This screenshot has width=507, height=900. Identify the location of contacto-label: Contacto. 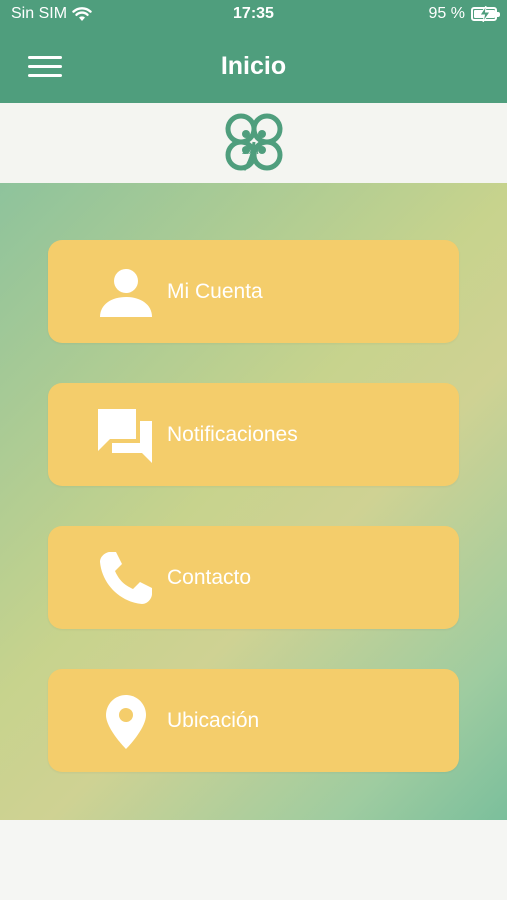
(209, 577).